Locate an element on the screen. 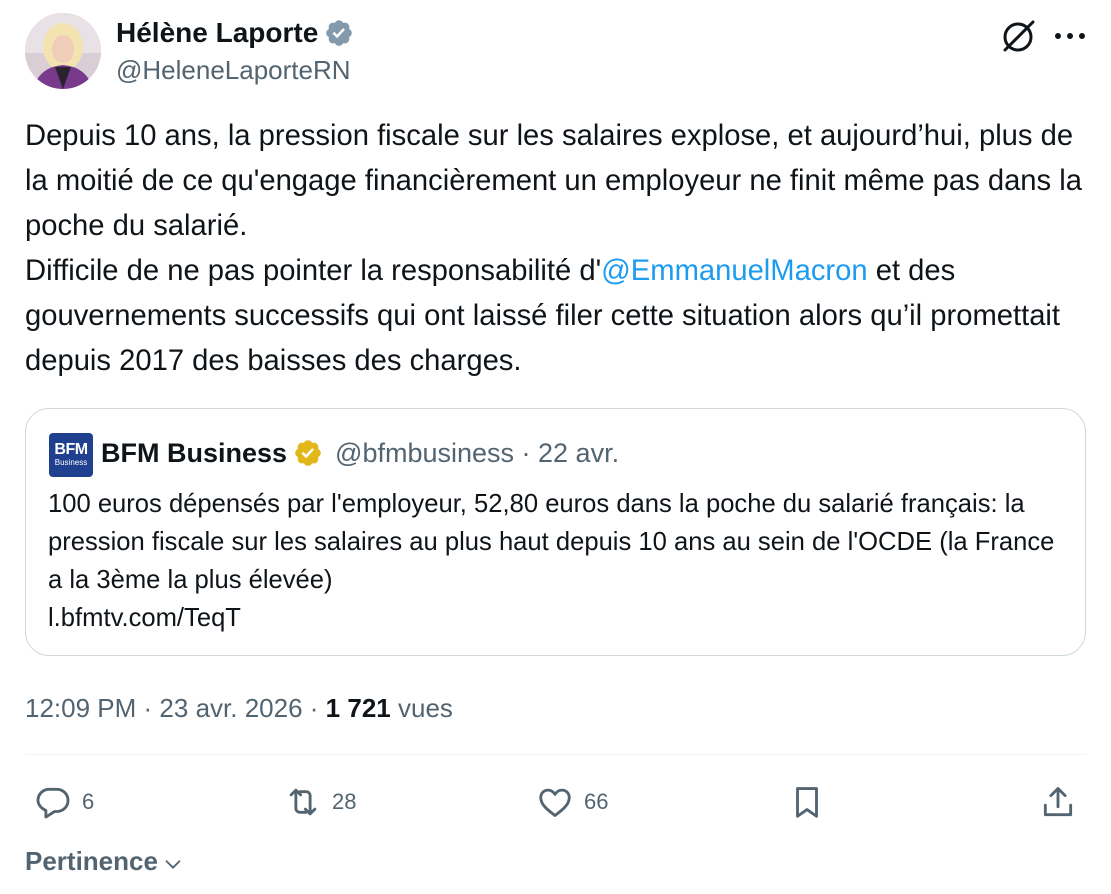  author-name-row: Hélène Laporte is located at coordinates (235, 33).